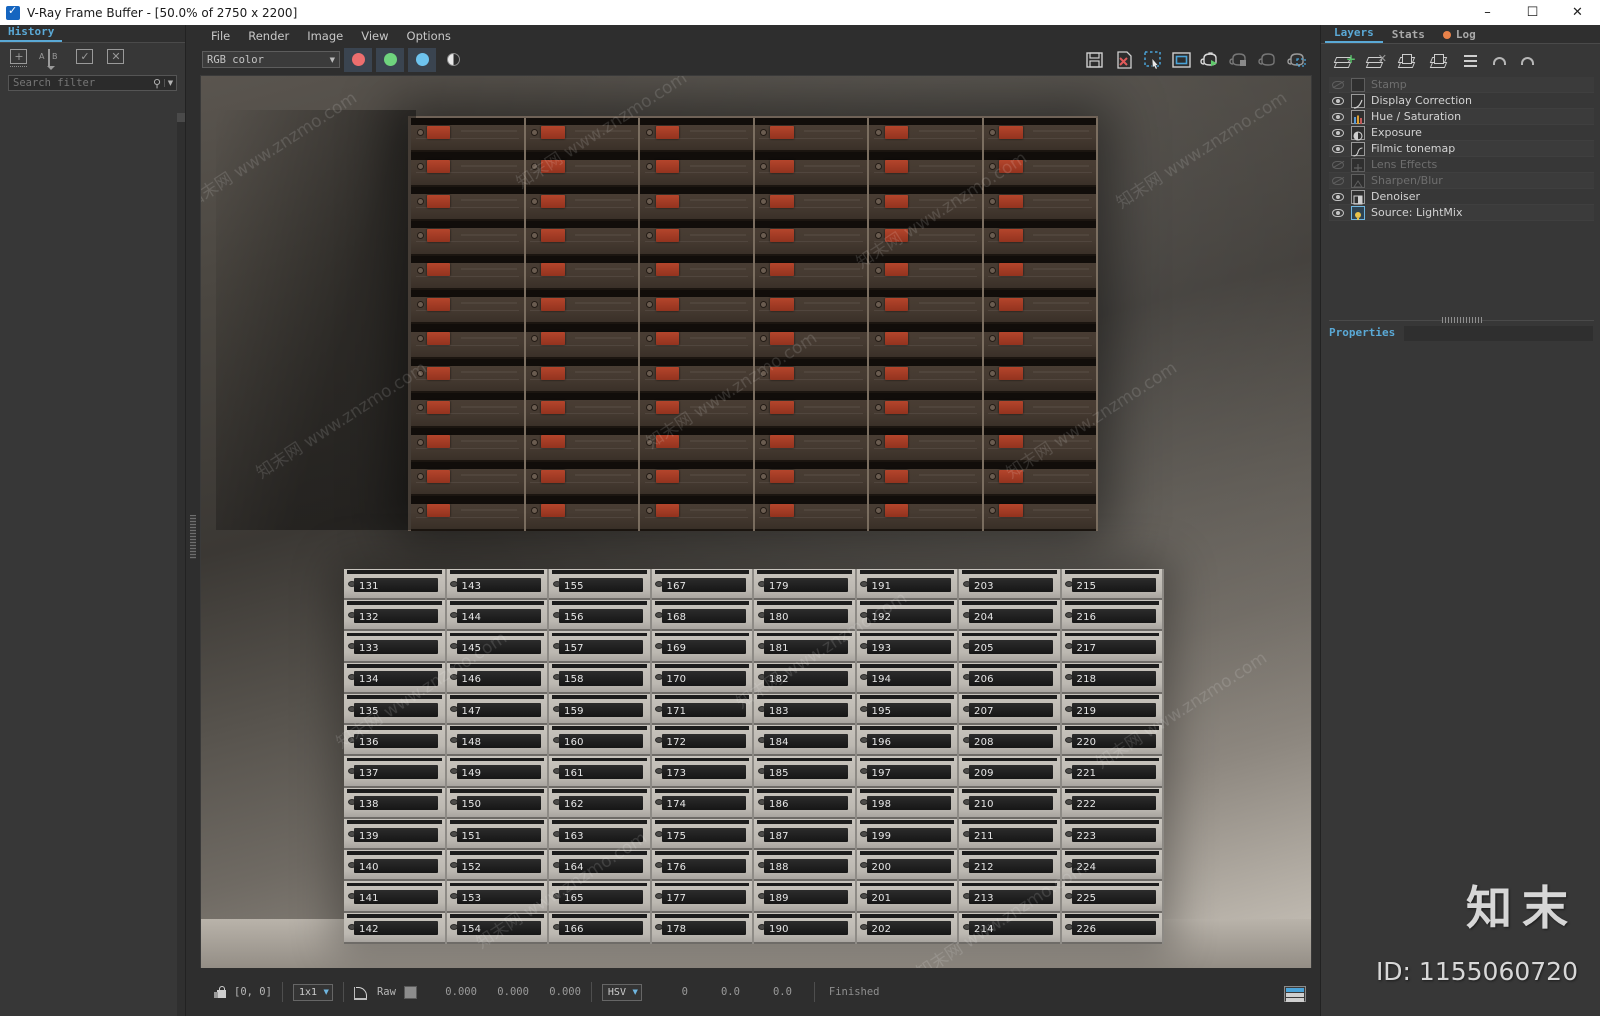 This screenshot has width=1600, height=1016. What do you see at coordinates (1389, 84) in the screenshot?
I see `layer-label: Stamp` at bounding box center [1389, 84].